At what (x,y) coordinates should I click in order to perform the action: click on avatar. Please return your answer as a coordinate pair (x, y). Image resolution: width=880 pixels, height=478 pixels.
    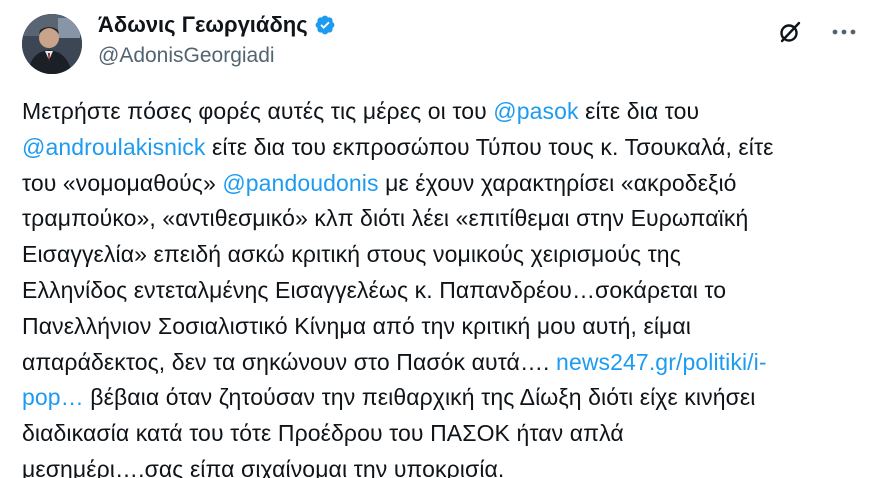
    Looking at the image, I should click on (52, 44).